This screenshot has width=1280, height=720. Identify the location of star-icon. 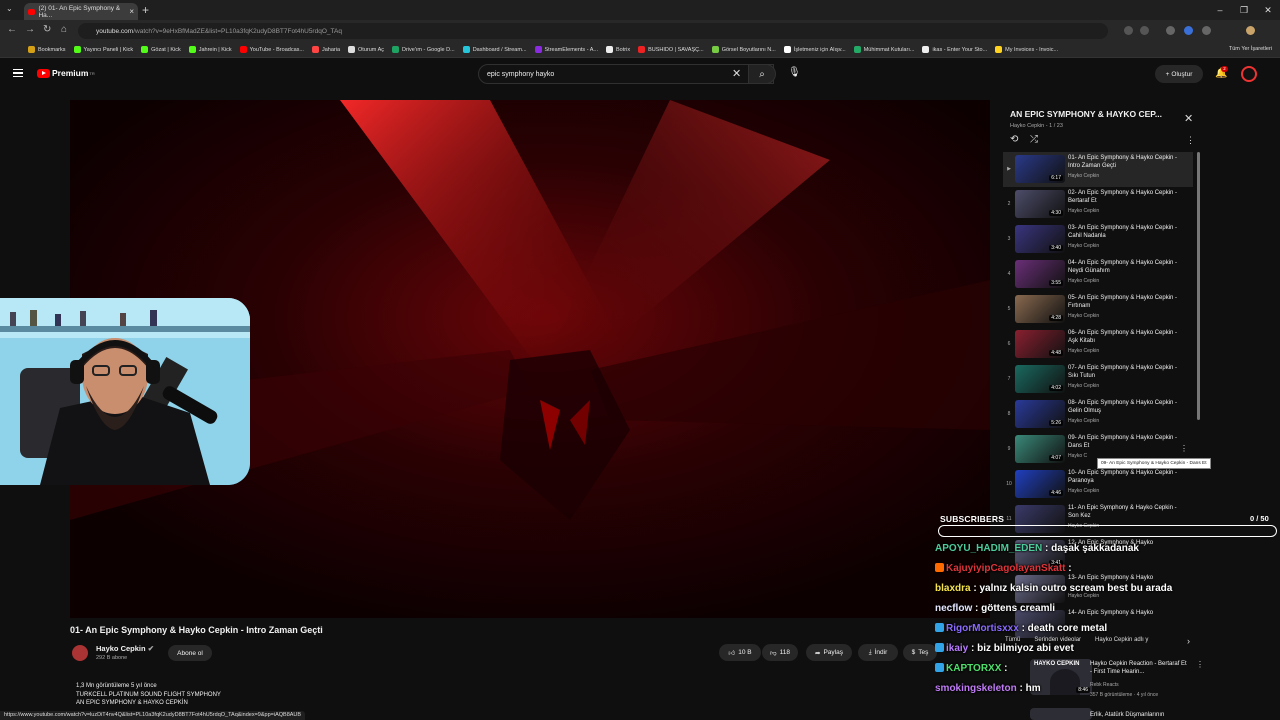
(1144, 30).